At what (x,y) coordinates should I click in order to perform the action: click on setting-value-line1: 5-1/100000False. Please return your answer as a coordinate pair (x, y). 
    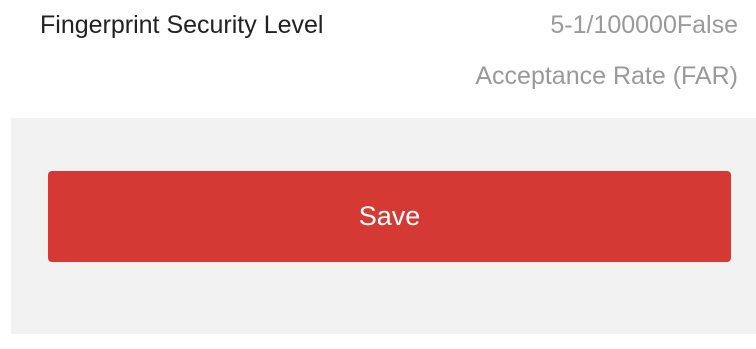
    Looking at the image, I should click on (644, 25).